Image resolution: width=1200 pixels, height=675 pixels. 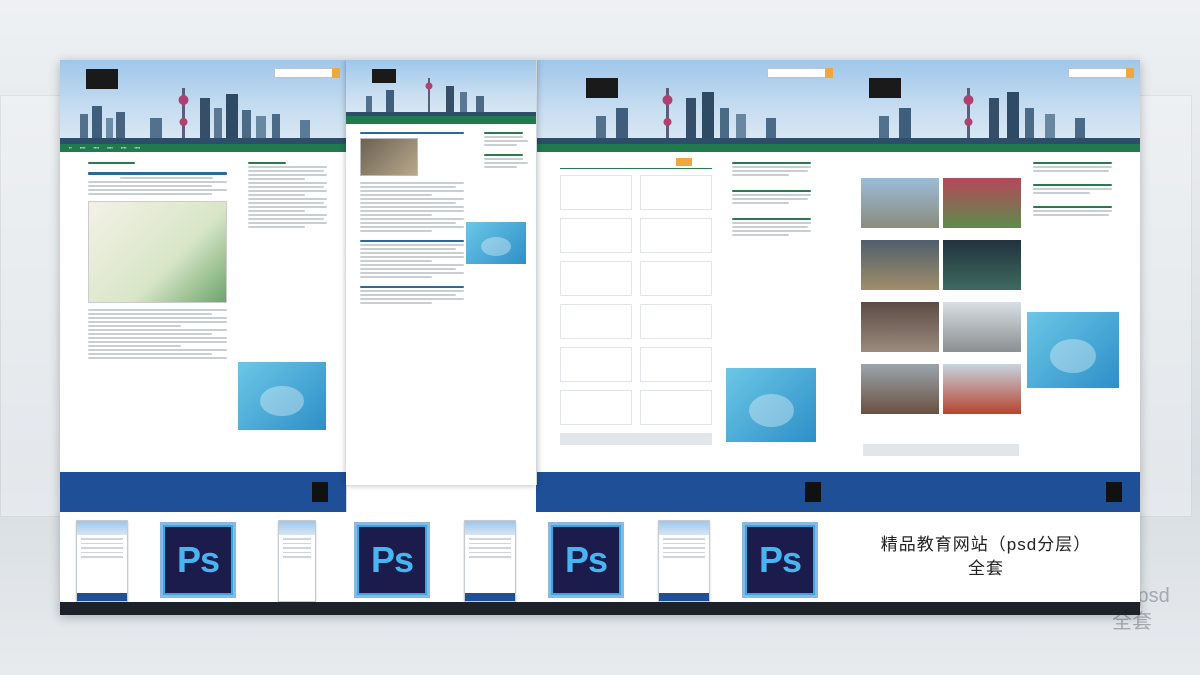 What do you see at coordinates (389, 157) in the screenshot?
I see `meeting-photo` at bounding box center [389, 157].